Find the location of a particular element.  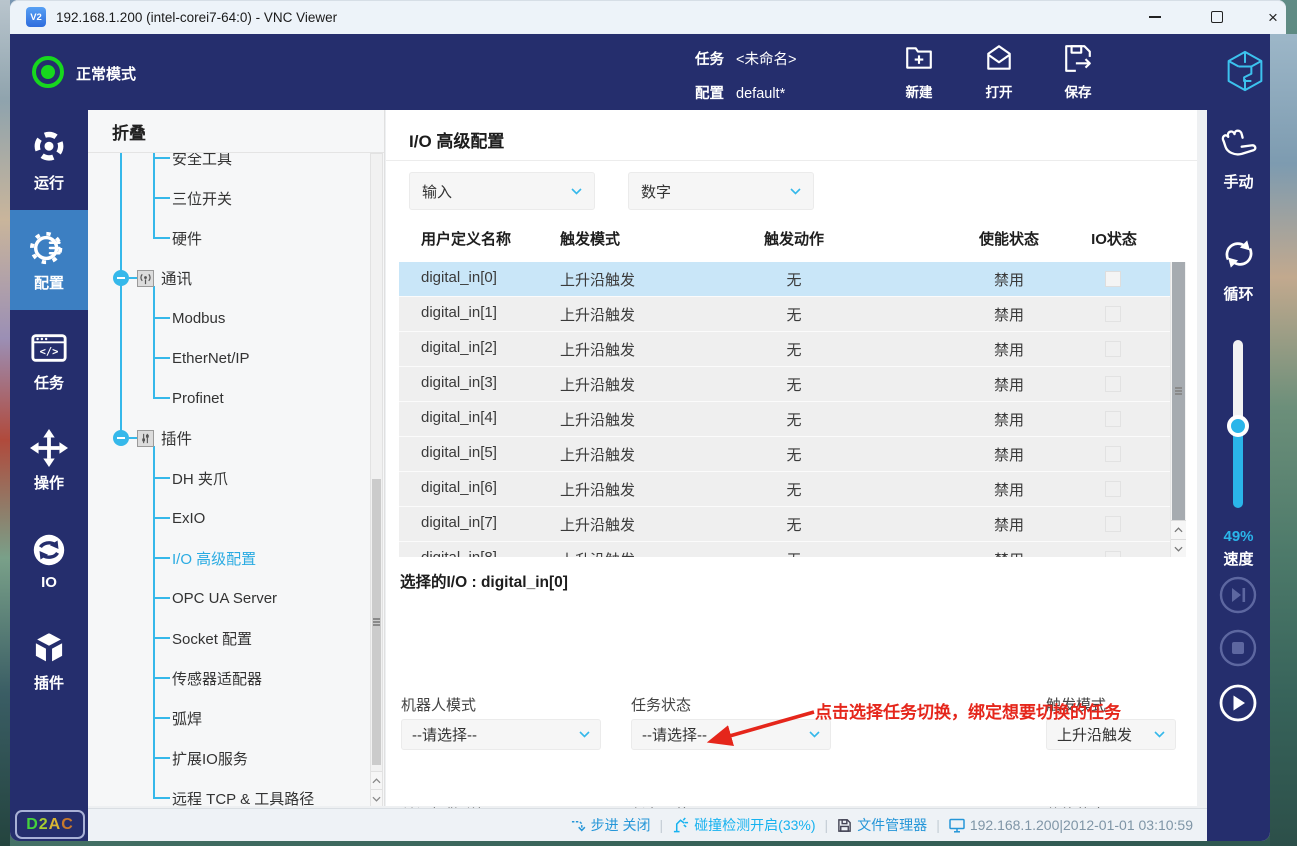

tree-item: OPC UA Server is located at coordinates (228, 598).